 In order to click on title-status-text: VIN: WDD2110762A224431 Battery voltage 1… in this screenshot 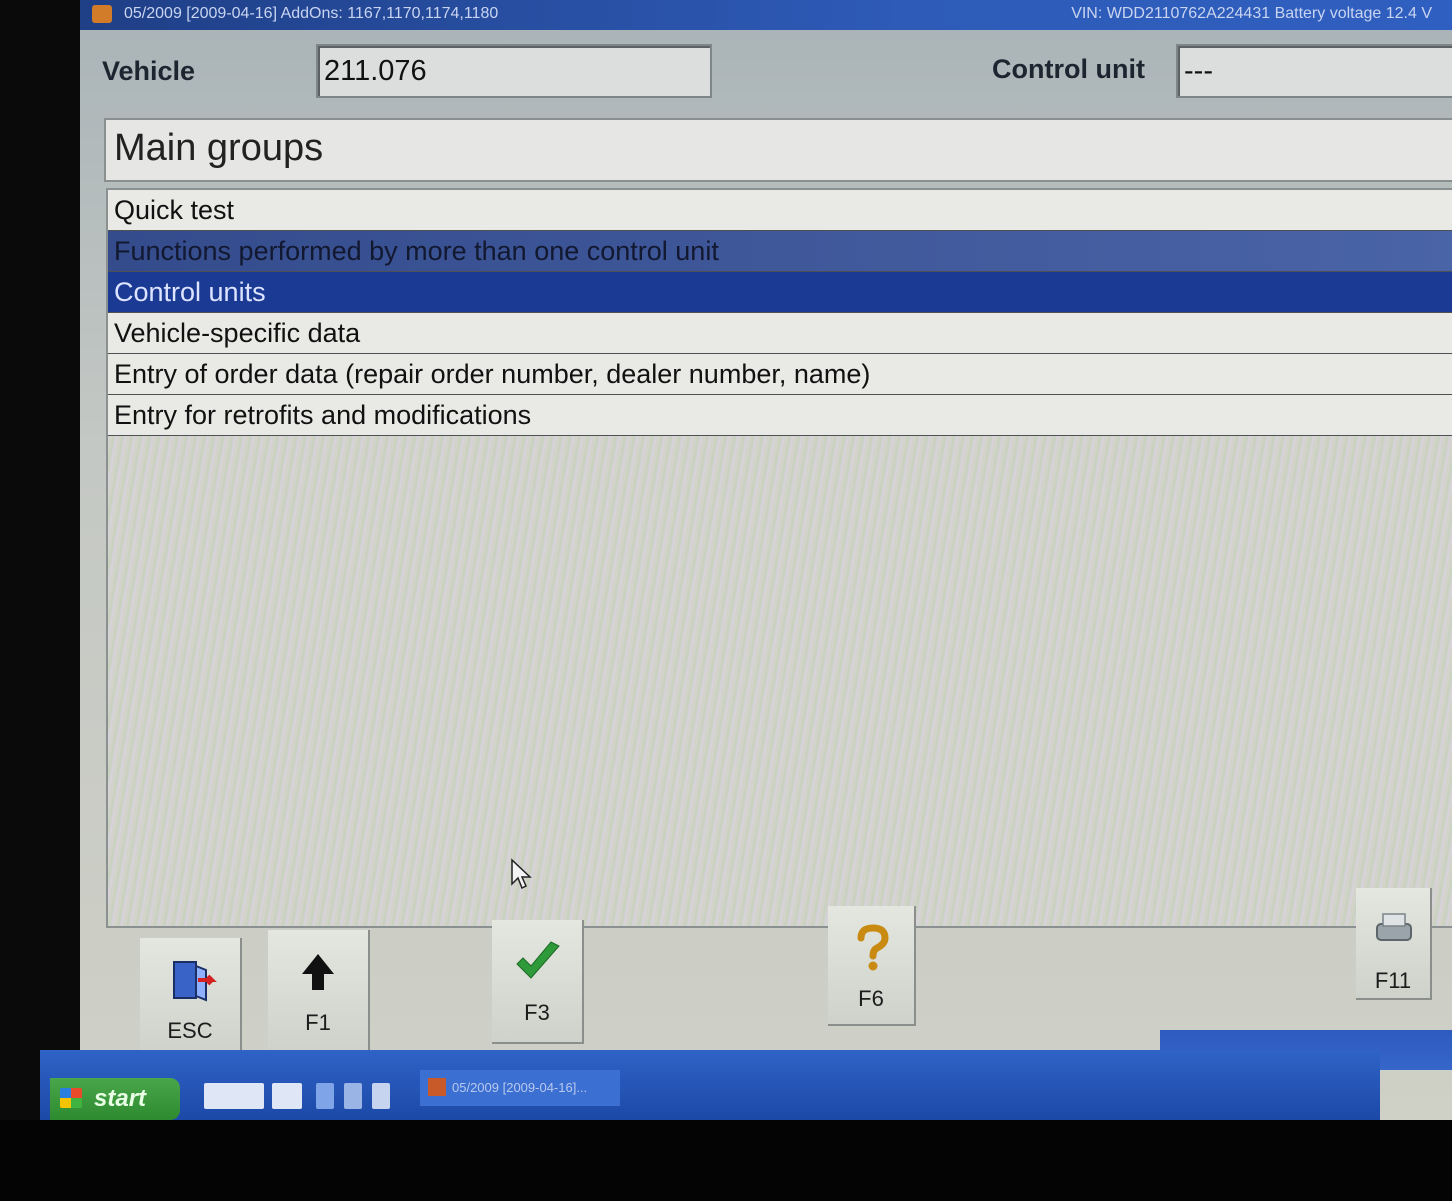, I will do `click(1251, 13)`.